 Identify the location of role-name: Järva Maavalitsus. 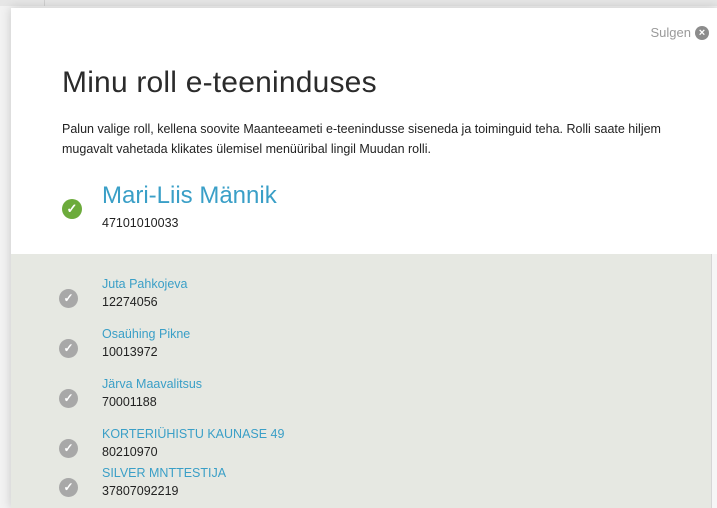
(152, 384).